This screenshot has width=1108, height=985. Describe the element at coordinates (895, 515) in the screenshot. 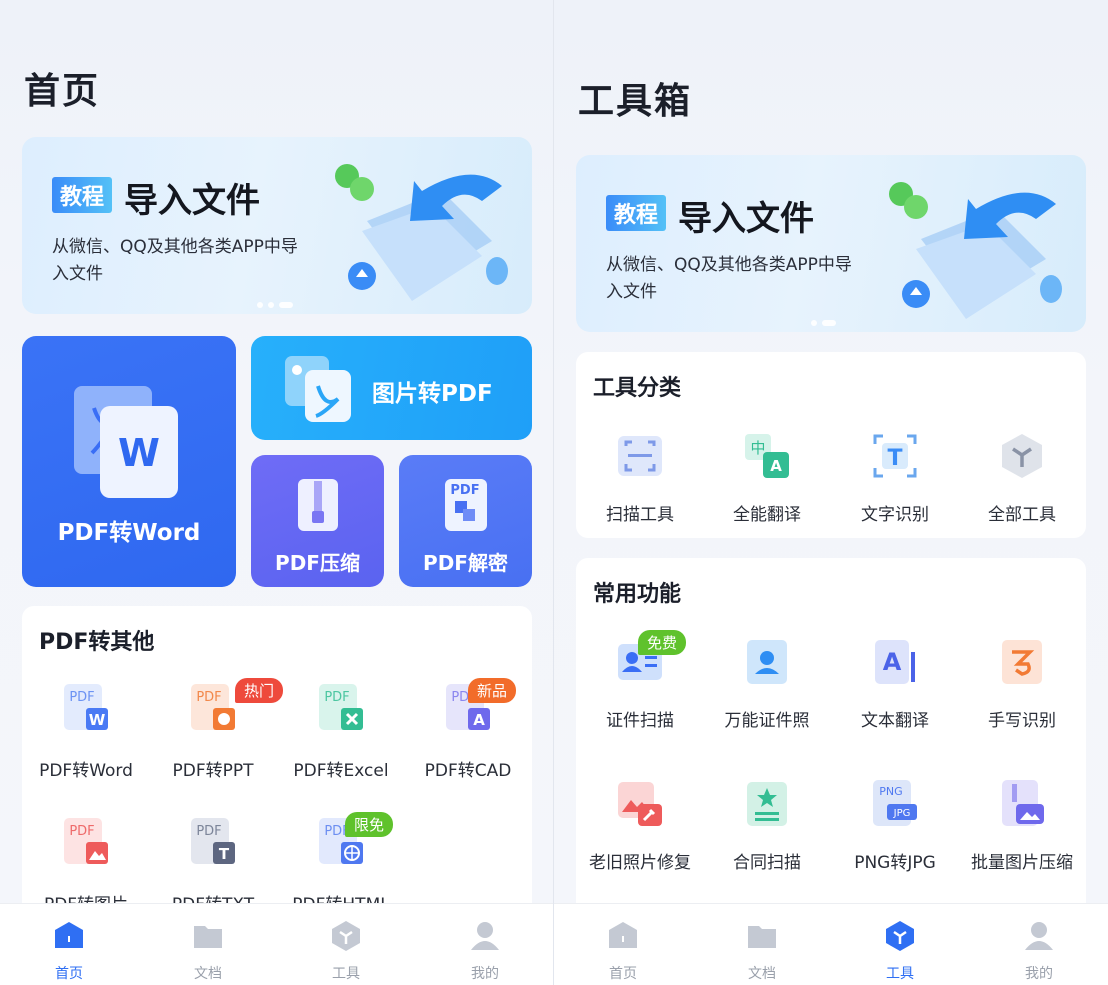

I see `item-label: 文字识别` at that location.